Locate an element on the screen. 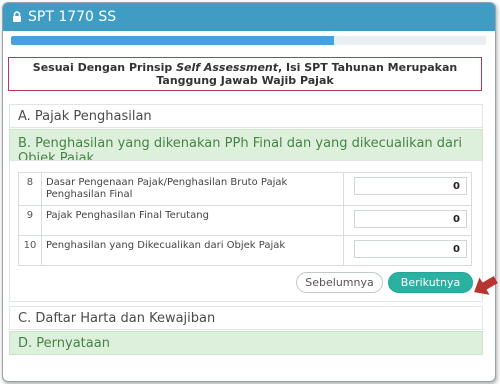 This screenshot has height=384, width=500. table-row: 9 Pajak Penghasilan Final Terutang 0 is located at coordinates (245, 220).